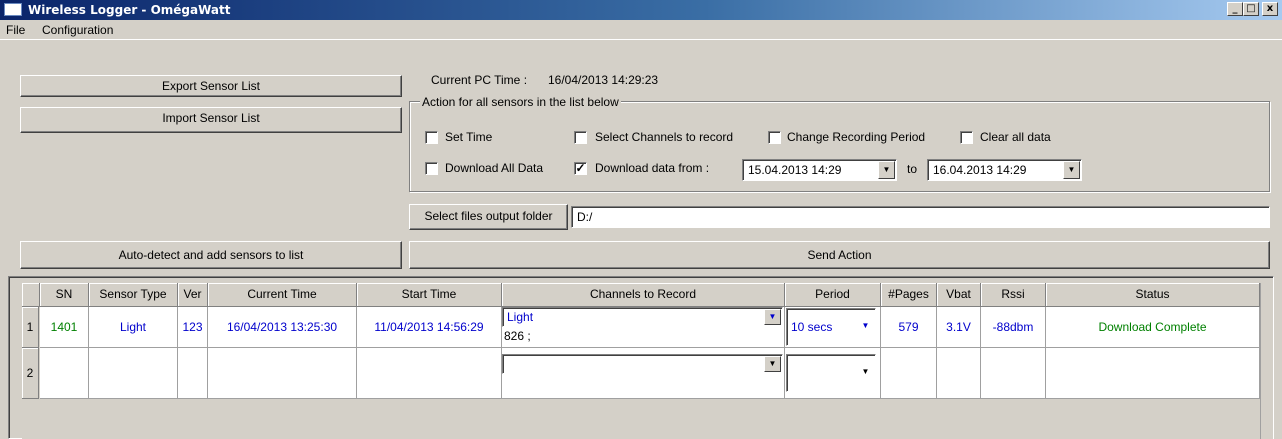 This screenshot has width=1282, height=439. I want to click on column-header-ver: Ver, so click(193, 295).